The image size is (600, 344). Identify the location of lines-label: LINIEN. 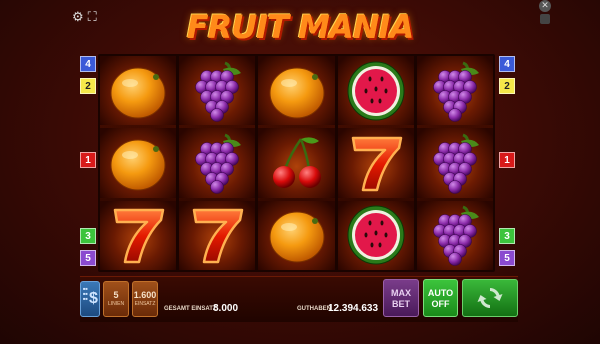
(116, 304).